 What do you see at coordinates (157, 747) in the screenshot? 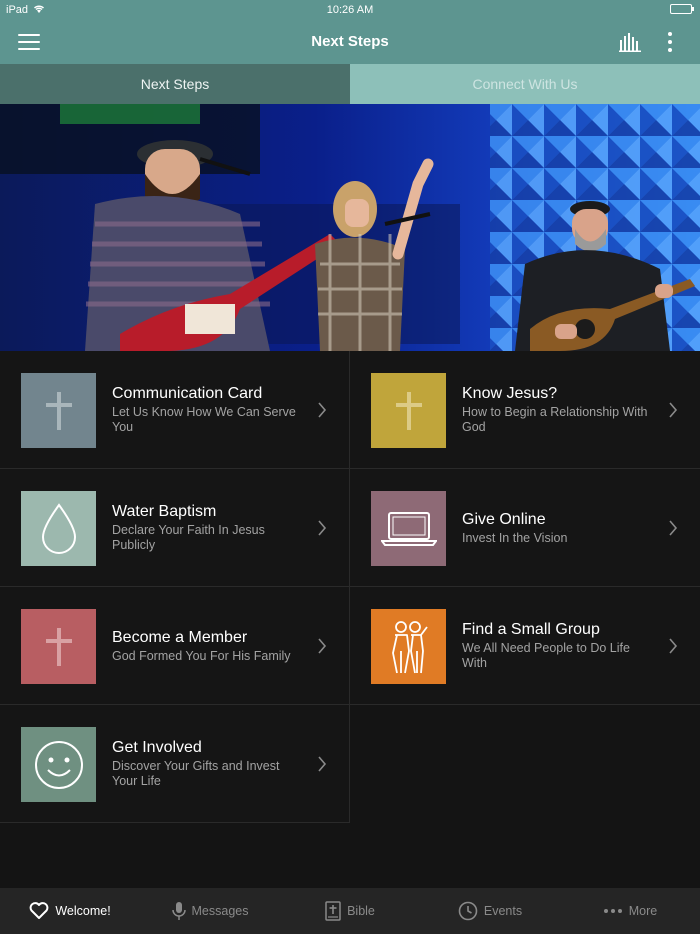
I see `card-title: Get Involved` at bounding box center [157, 747].